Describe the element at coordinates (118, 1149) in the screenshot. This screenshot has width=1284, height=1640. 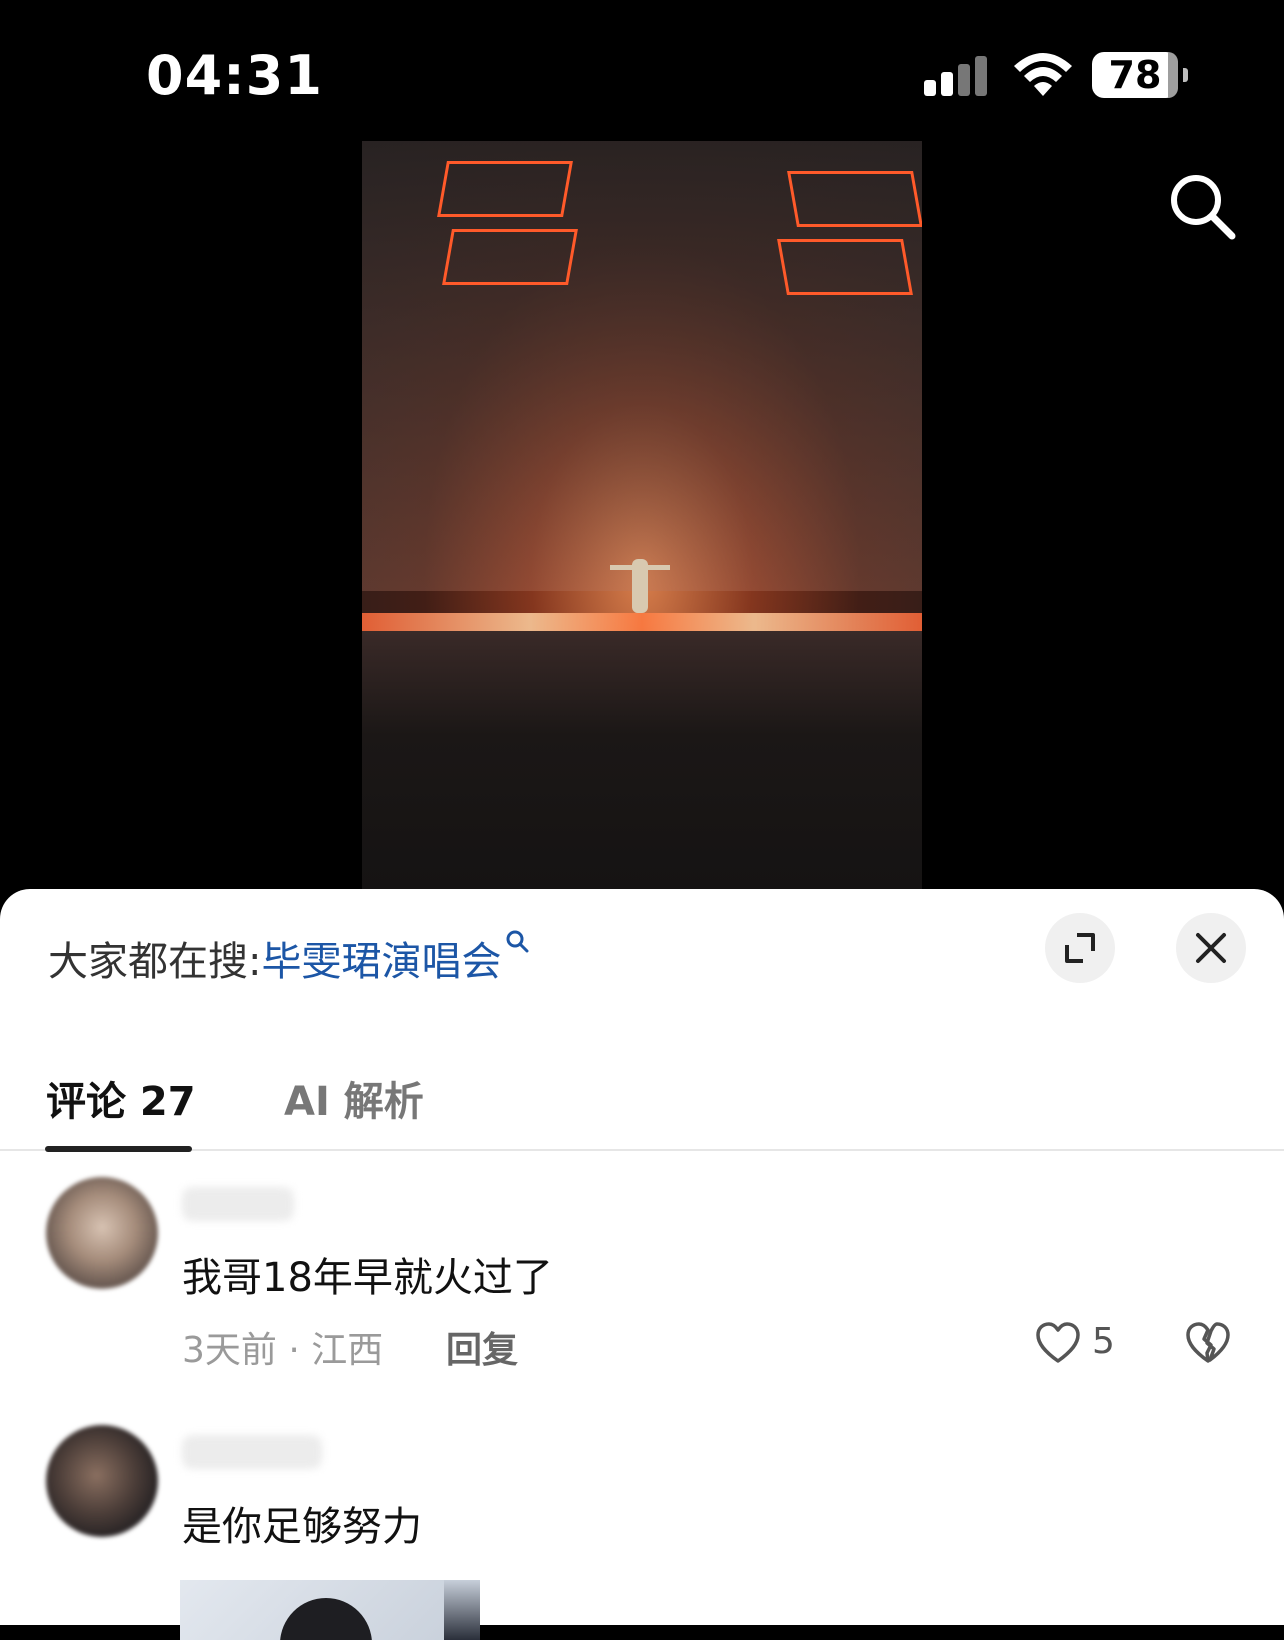
I see `active-tab-indicator` at that location.